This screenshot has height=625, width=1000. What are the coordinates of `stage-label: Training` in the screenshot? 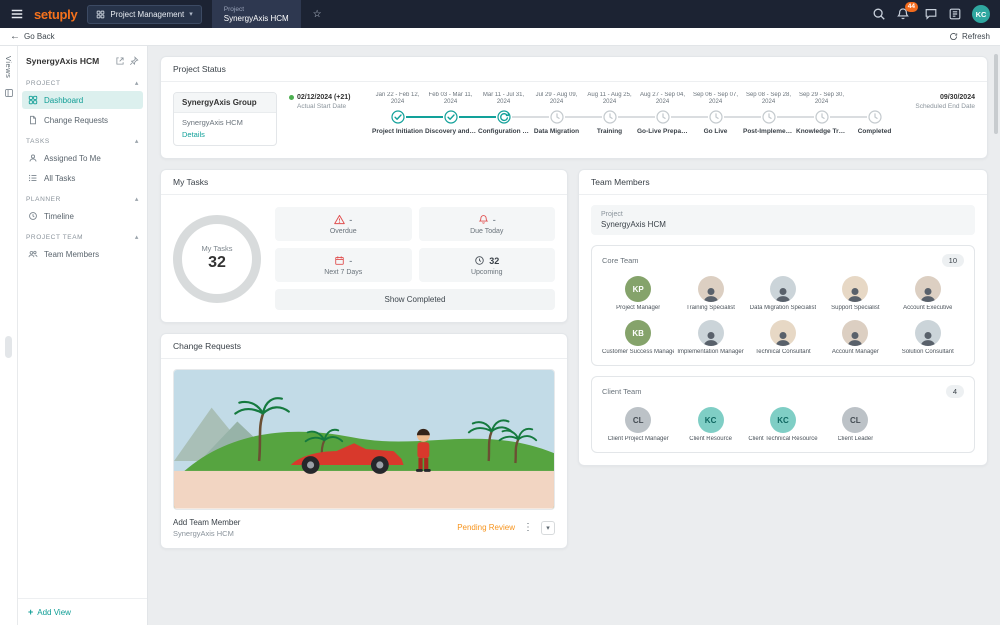 It's located at (609, 131).